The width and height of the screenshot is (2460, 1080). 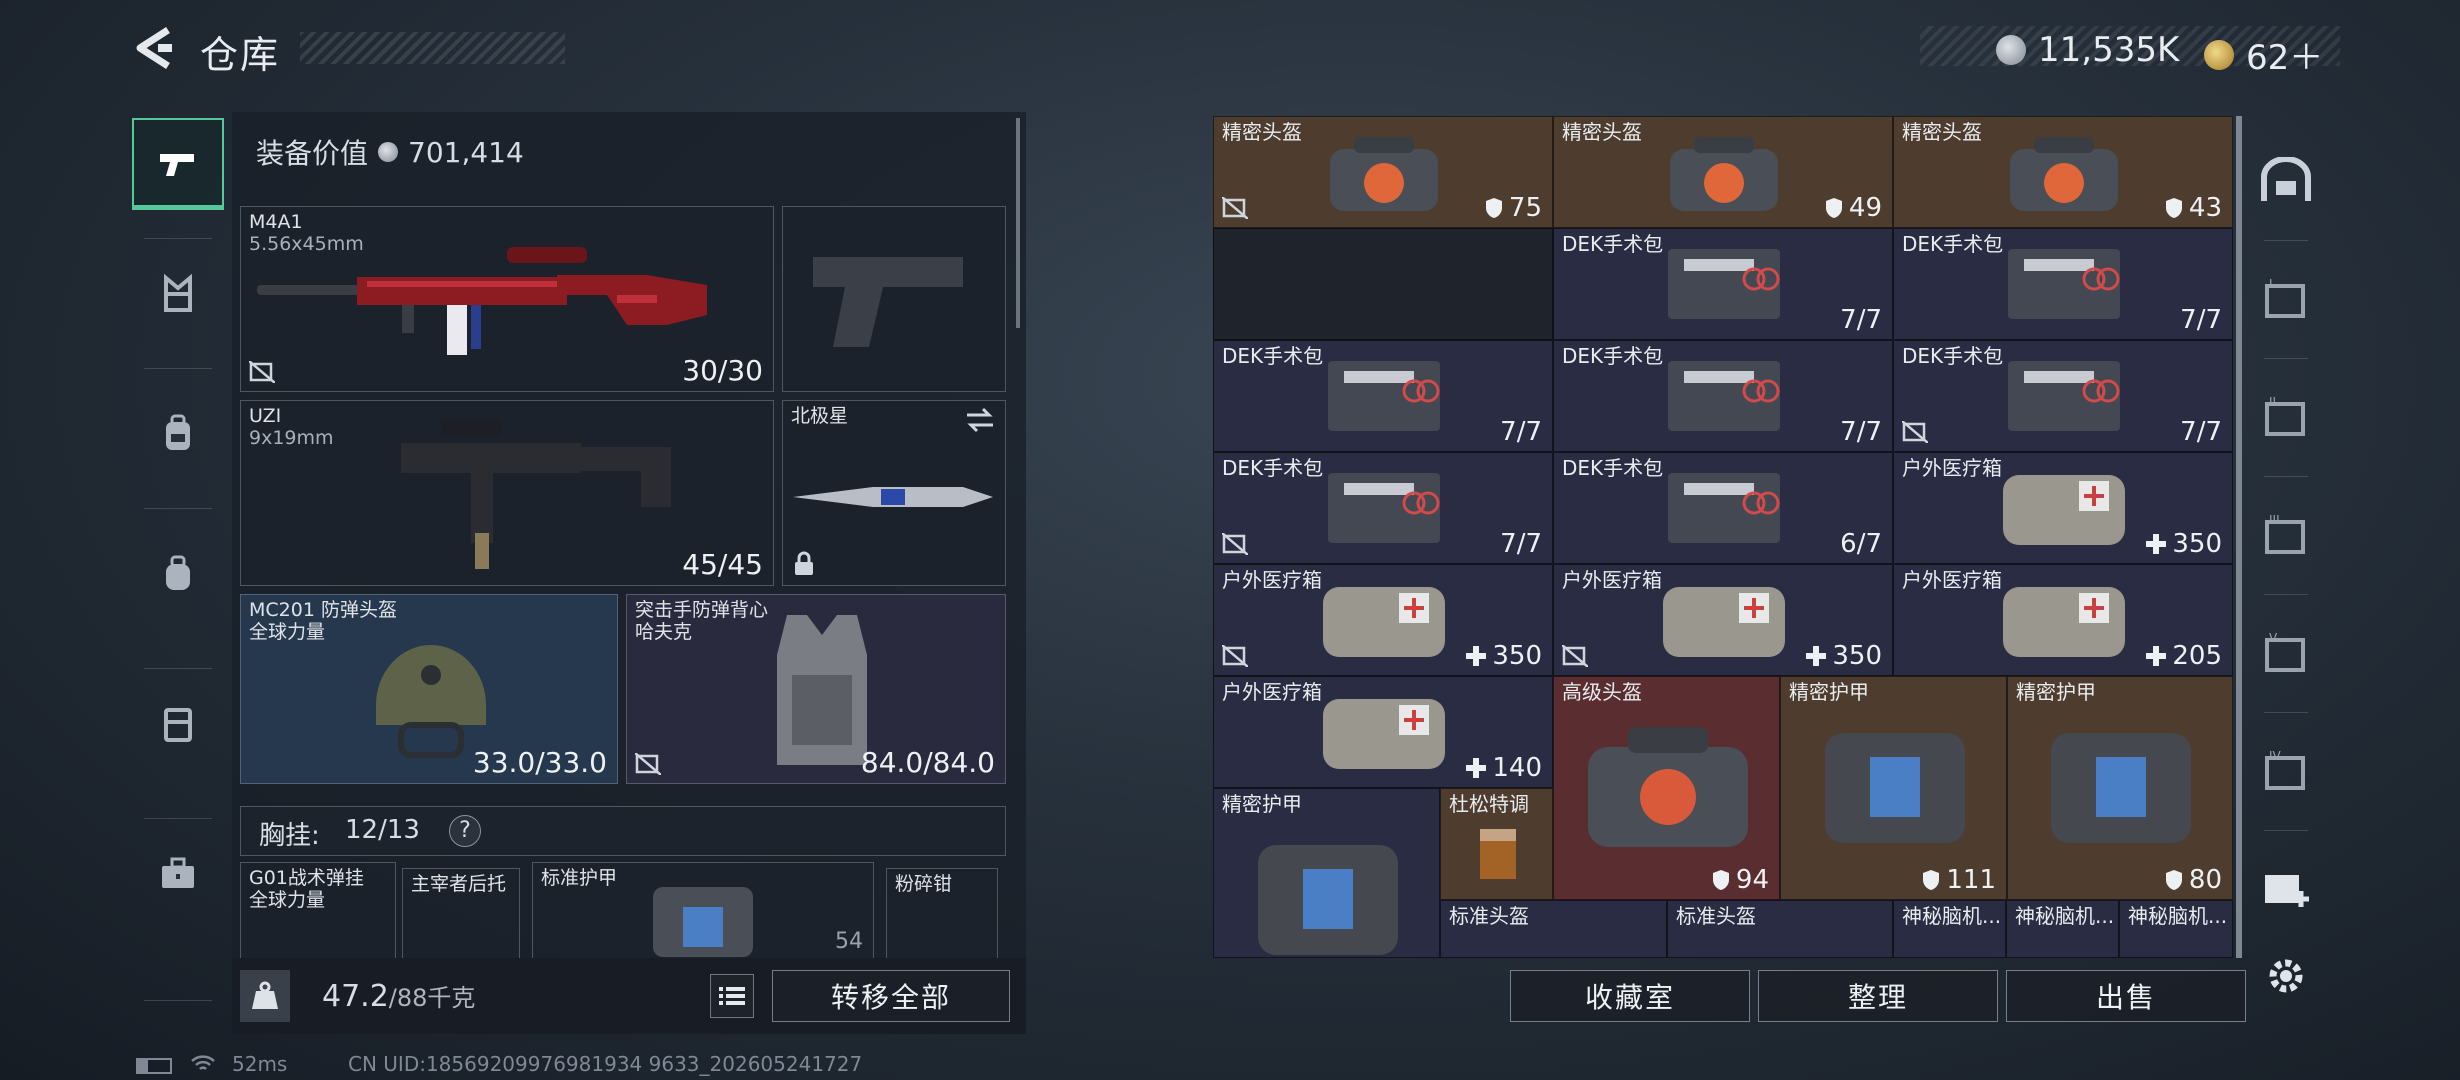 I want to click on item-value-text: 80, so click(x=2205, y=880).